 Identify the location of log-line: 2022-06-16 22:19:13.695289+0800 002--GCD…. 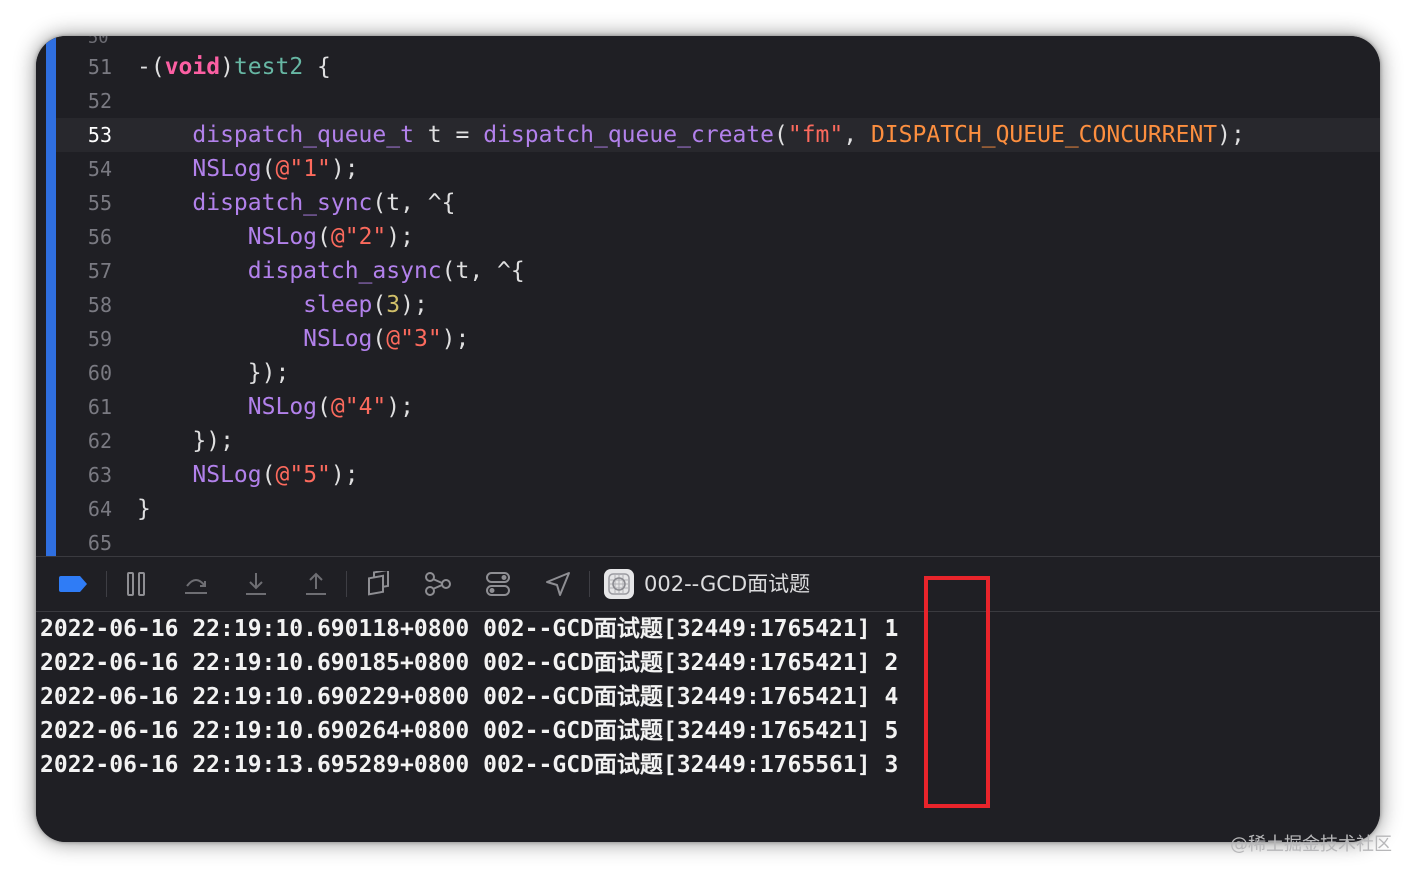
(469, 765).